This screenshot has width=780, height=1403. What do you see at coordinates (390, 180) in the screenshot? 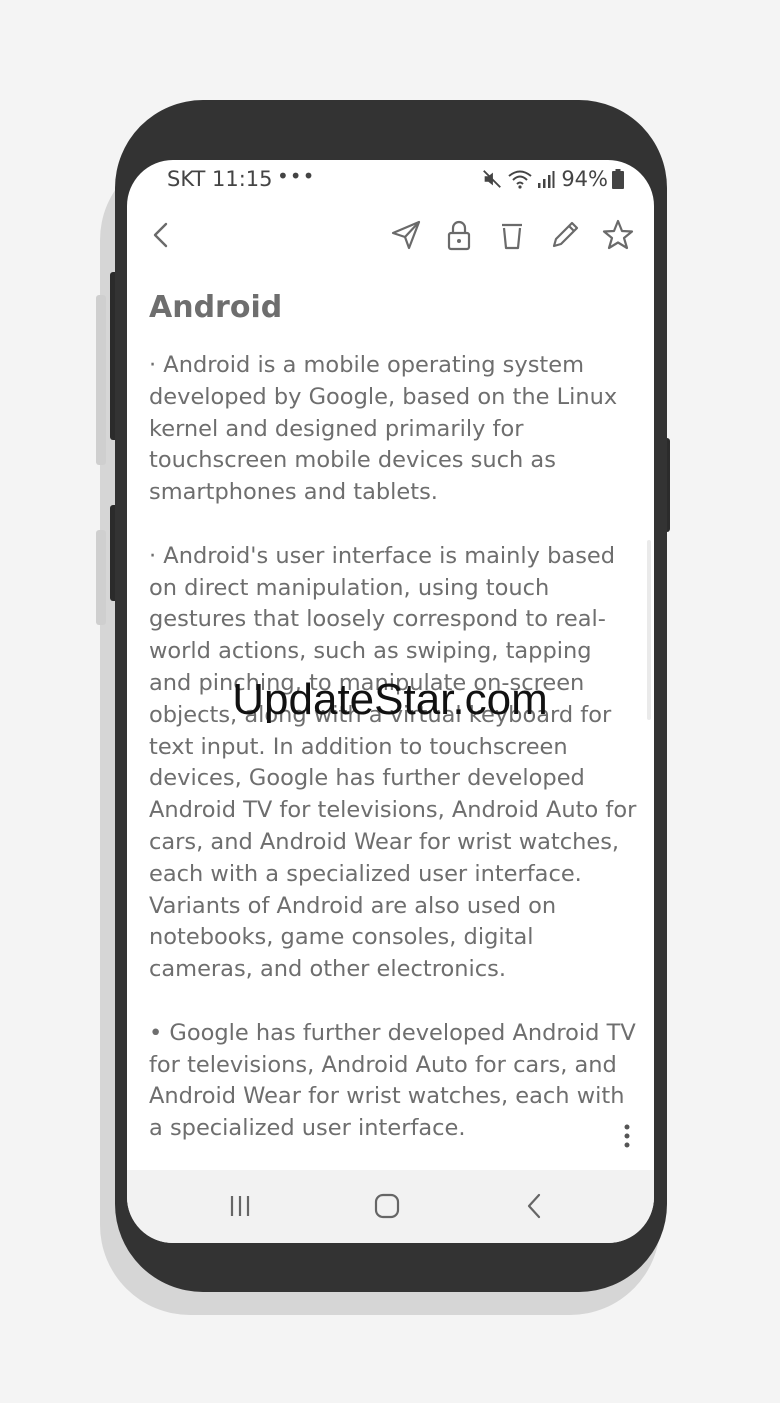
I see `status-bar: SKT 11:15 ••• 94%` at bounding box center [390, 180].